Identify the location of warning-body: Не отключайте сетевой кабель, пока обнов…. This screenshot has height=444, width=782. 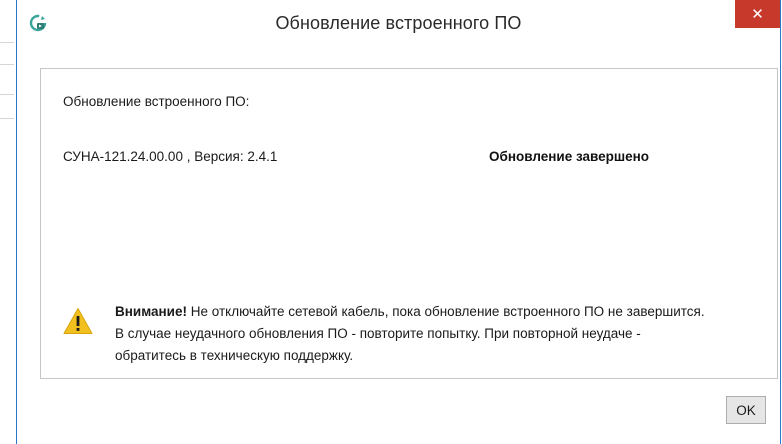
(410, 333).